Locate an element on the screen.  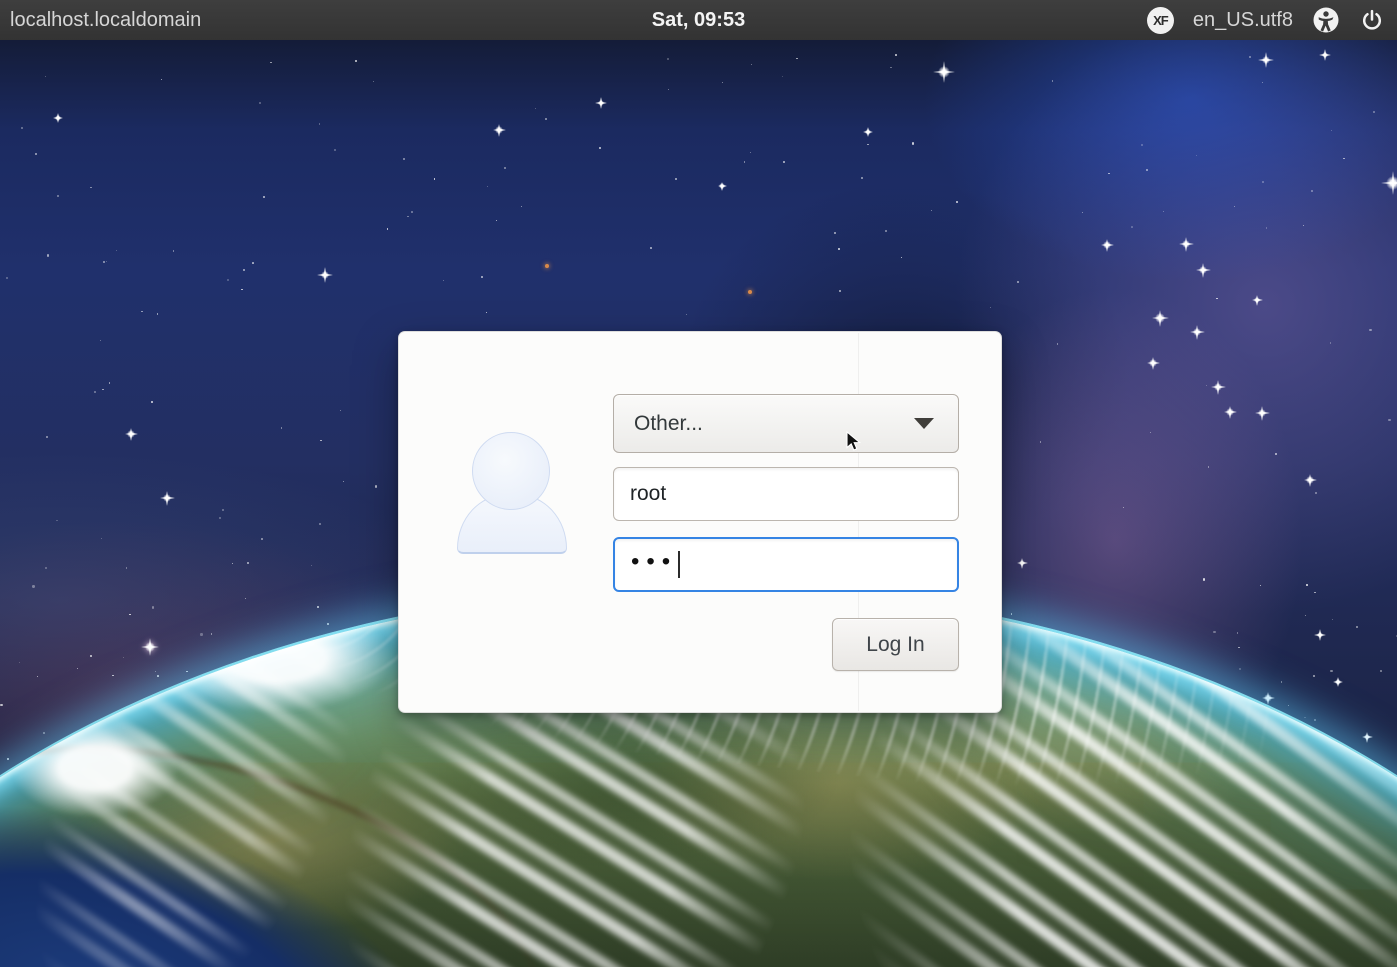
avatar-head is located at coordinates (511, 471).